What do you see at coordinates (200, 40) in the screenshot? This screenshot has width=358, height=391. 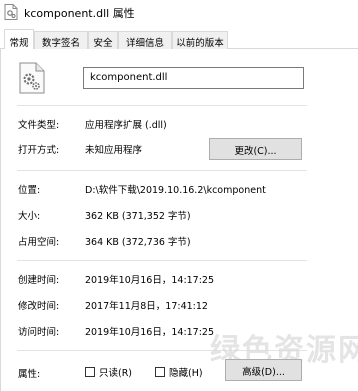 I see `tab-previous-versions: 以前的版本` at bounding box center [200, 40].